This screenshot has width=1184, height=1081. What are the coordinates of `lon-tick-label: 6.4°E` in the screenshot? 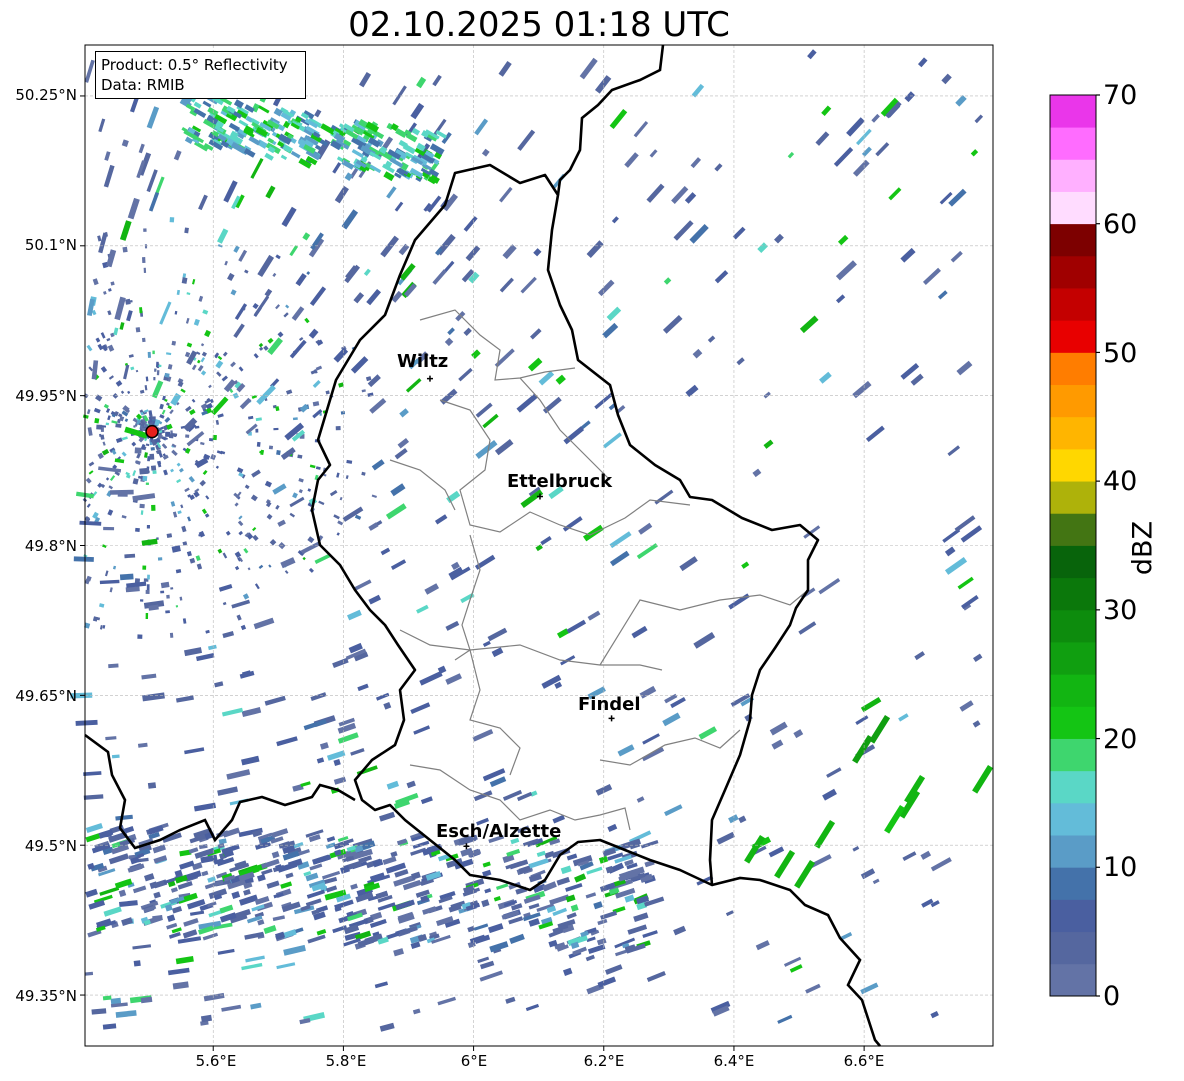 It's located at (734, 1061).